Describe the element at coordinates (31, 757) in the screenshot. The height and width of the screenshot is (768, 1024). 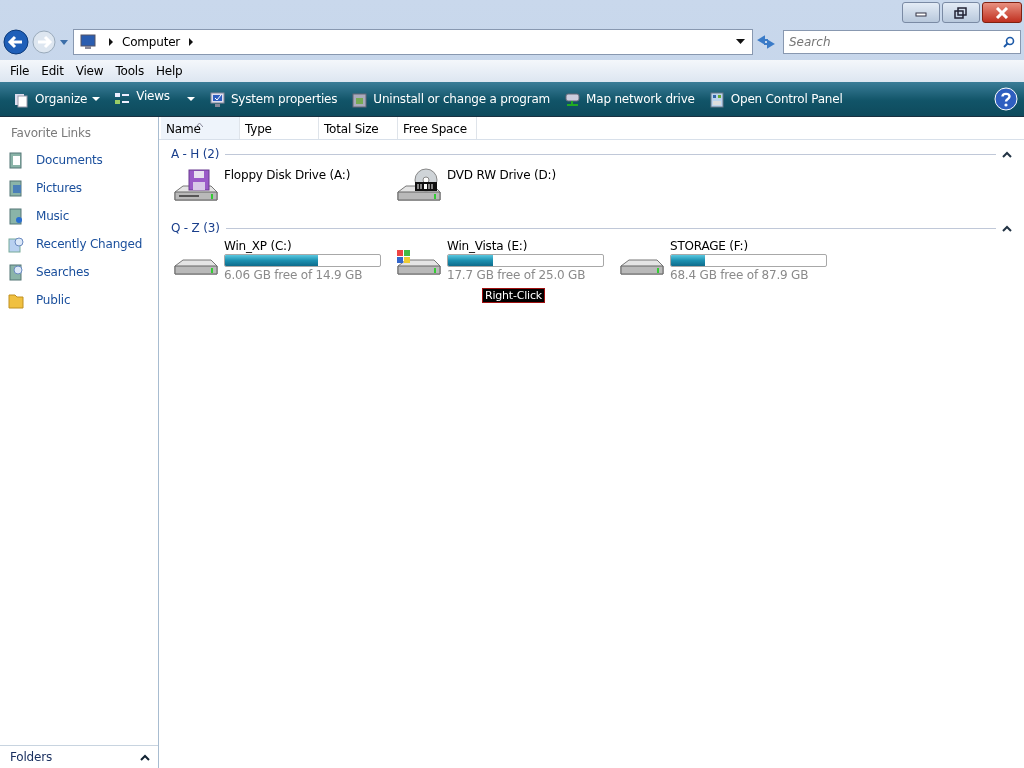
I see `folders-label: Folders` at that location.